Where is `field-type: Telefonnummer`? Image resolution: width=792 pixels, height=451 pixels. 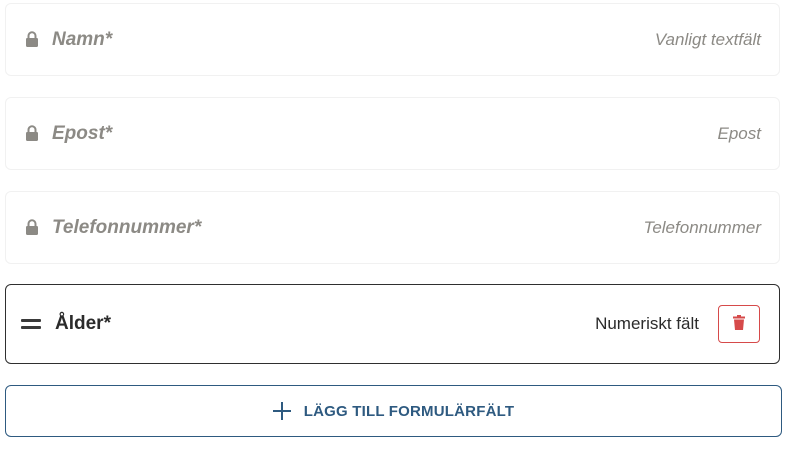 field-type: Telefonnummer is located at coordinates (702, 227).